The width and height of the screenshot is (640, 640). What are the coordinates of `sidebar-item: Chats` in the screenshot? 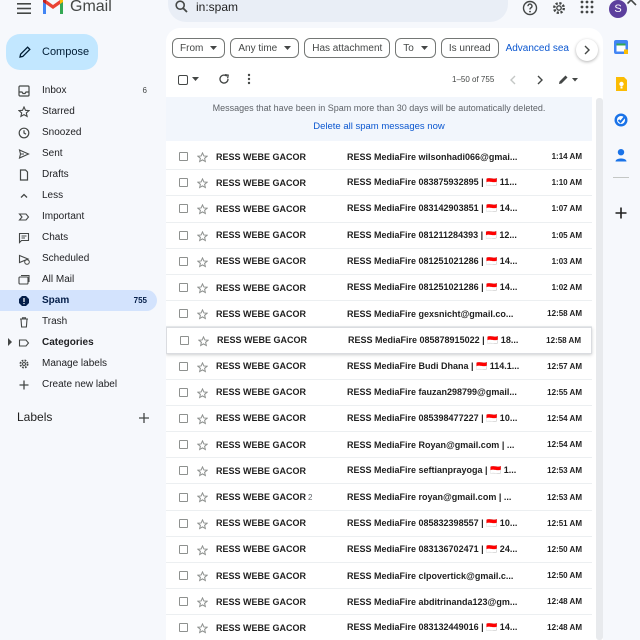 It's located at (78, 237).